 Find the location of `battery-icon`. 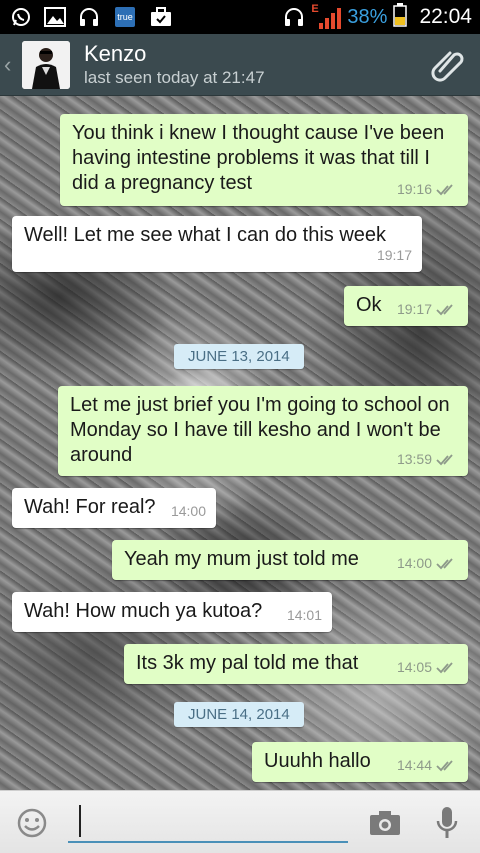

battery-icon is located at coordinates (400, 17).